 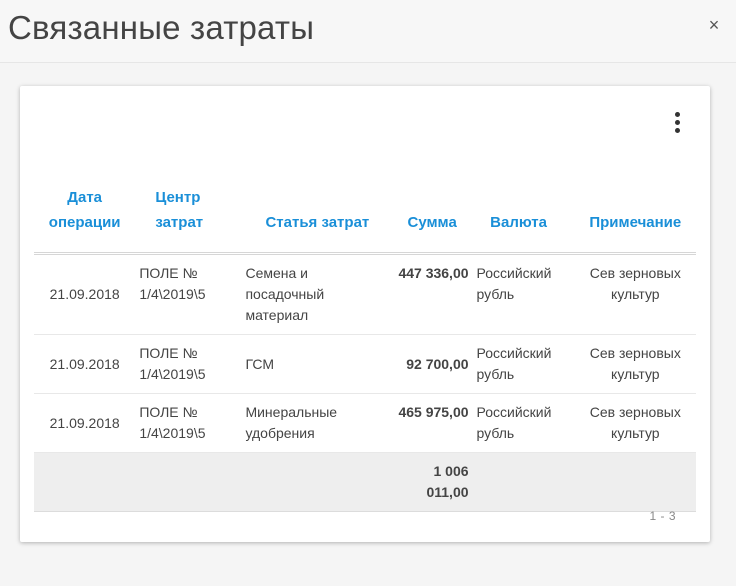 What do you see at coordinates (316, 208) in the screenshot?
I see `column-header-cost-item: Статья затрат` at bounding box center [316, 208].